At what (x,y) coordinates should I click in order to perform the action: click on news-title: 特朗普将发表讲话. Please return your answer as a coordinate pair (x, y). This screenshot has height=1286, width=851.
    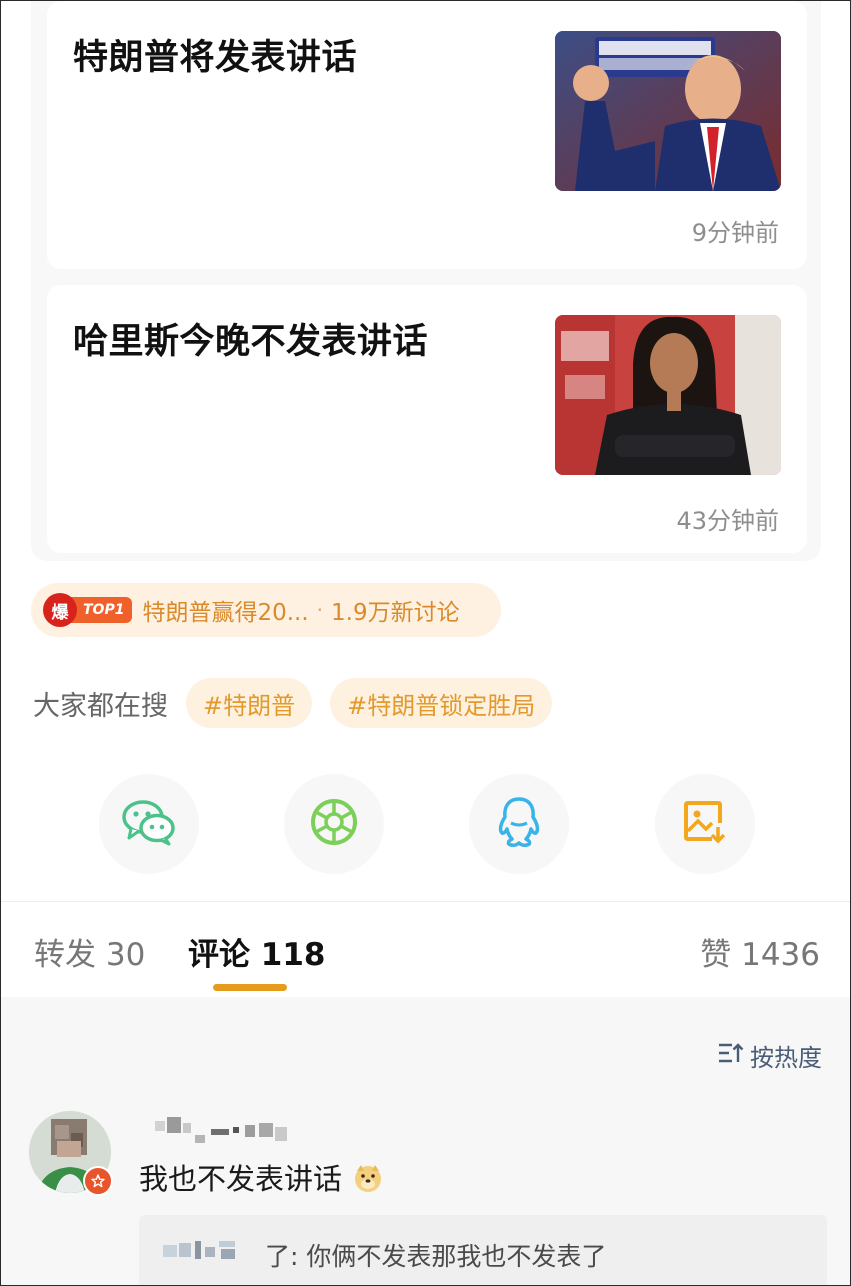
    Looking at the image, I should click on (215, 58).